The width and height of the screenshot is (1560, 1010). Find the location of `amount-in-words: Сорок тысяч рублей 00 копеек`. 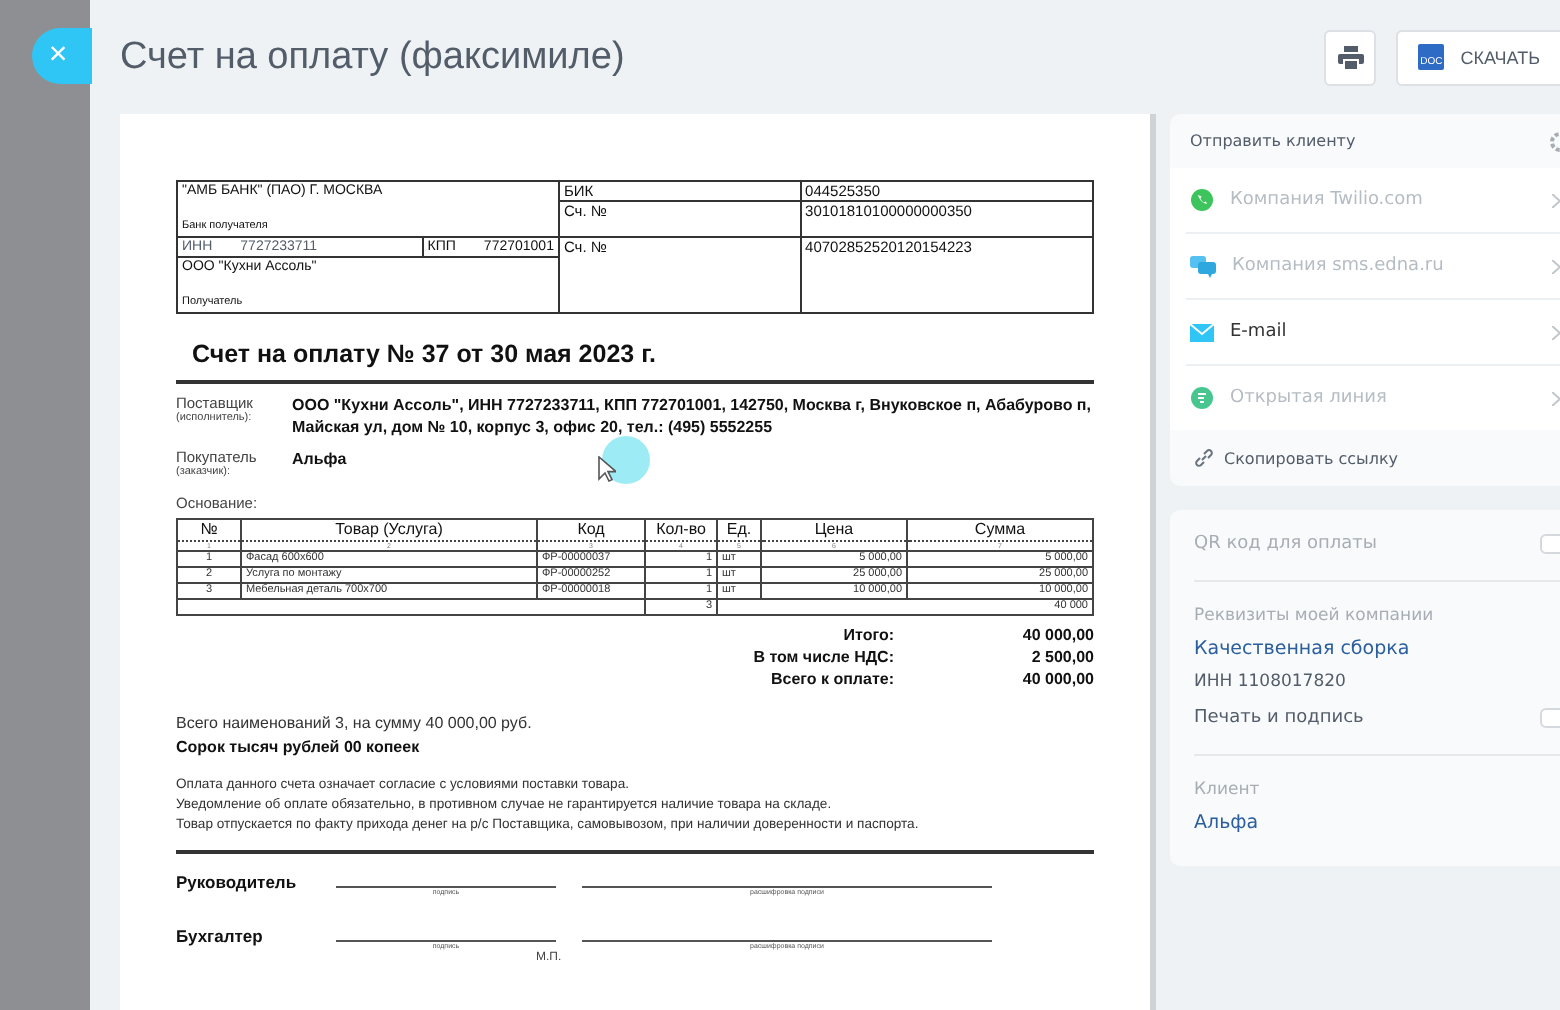

amount-in-words: Сорок тысяч рублей 00 копеек is located at coordinates (299, 747).